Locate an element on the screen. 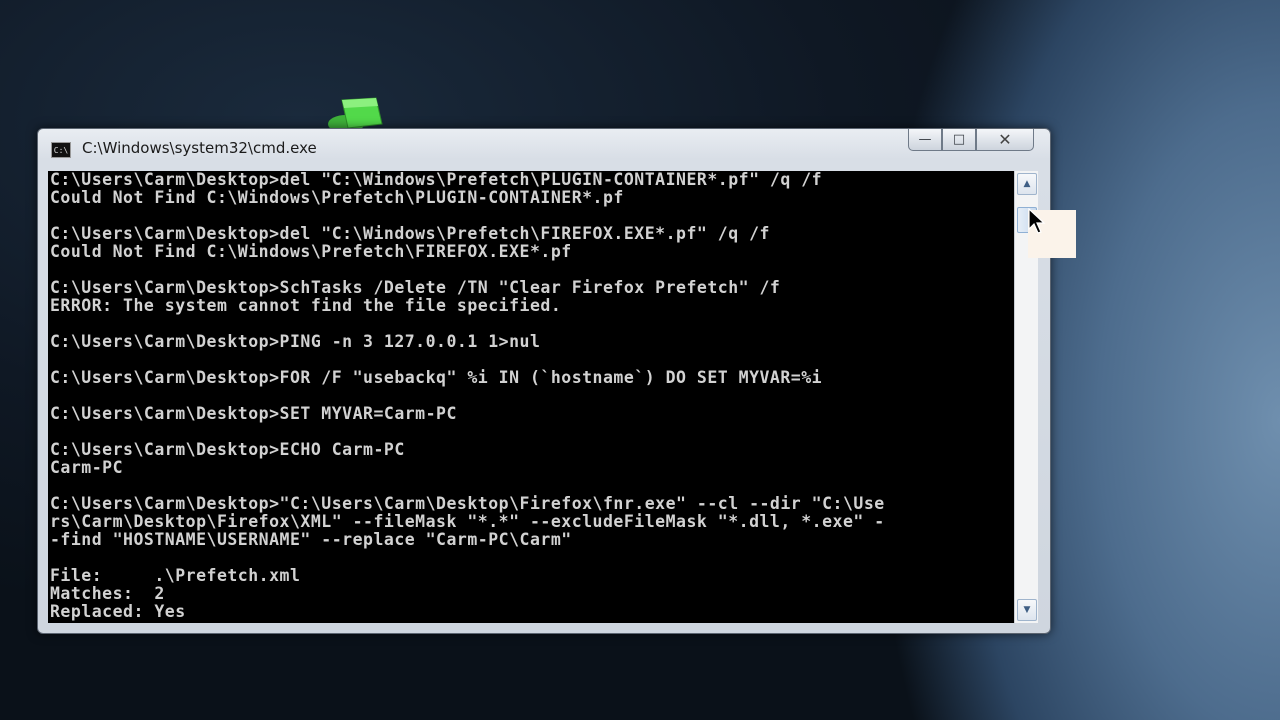 The image size is (1280, 720). title-bar: C:\ C:\Windows\system32\cmd.exe — □ ✕ is located at coordinates (544, 149).